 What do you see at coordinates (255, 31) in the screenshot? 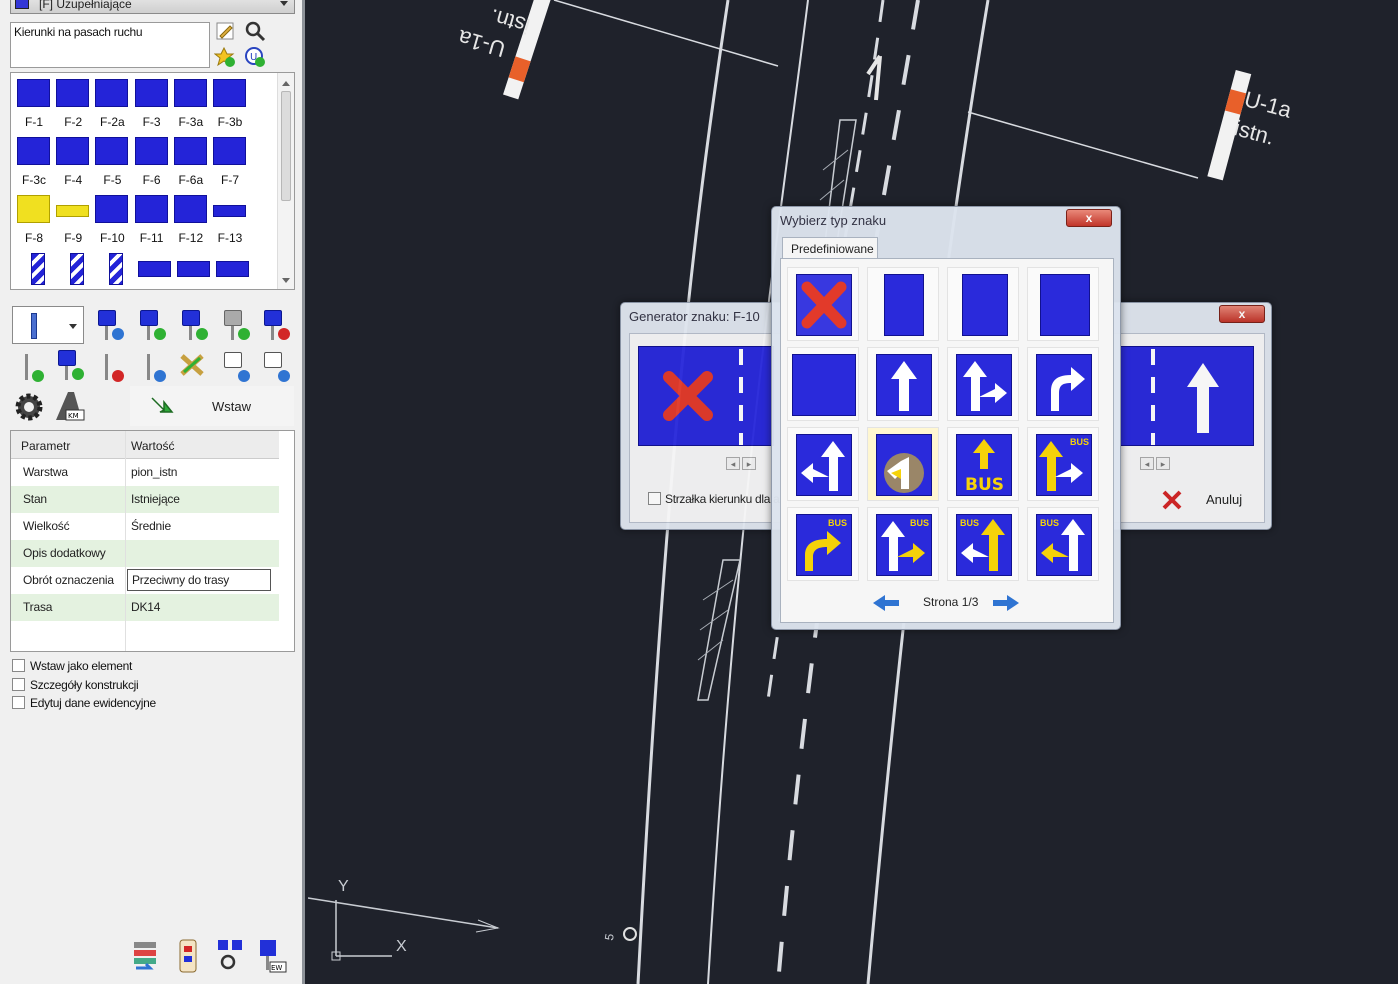
I see `search-icon` at bounding box center [255, 31].